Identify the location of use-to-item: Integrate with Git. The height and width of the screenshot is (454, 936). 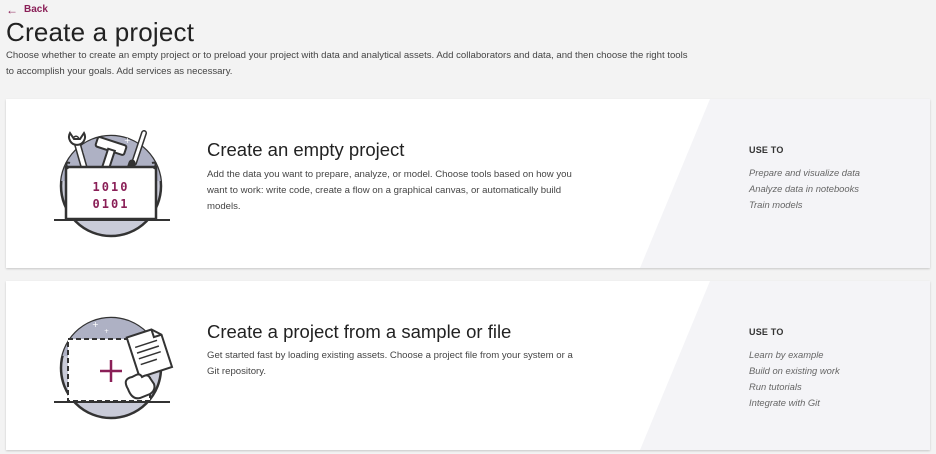
(784, 402).